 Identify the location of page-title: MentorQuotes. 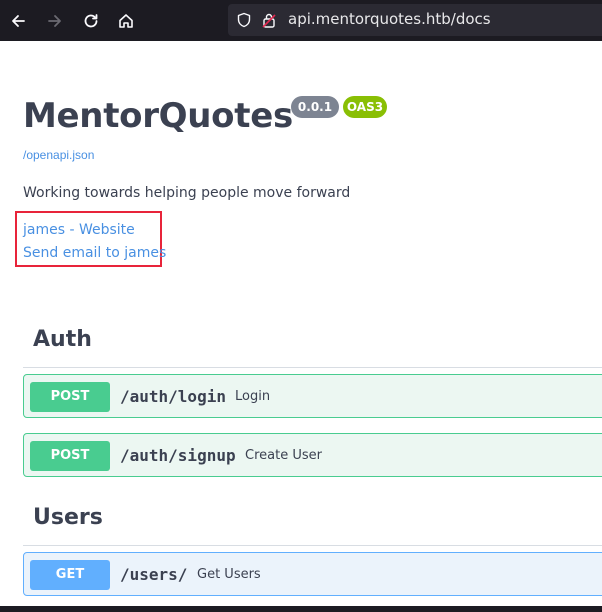
(158, 116).